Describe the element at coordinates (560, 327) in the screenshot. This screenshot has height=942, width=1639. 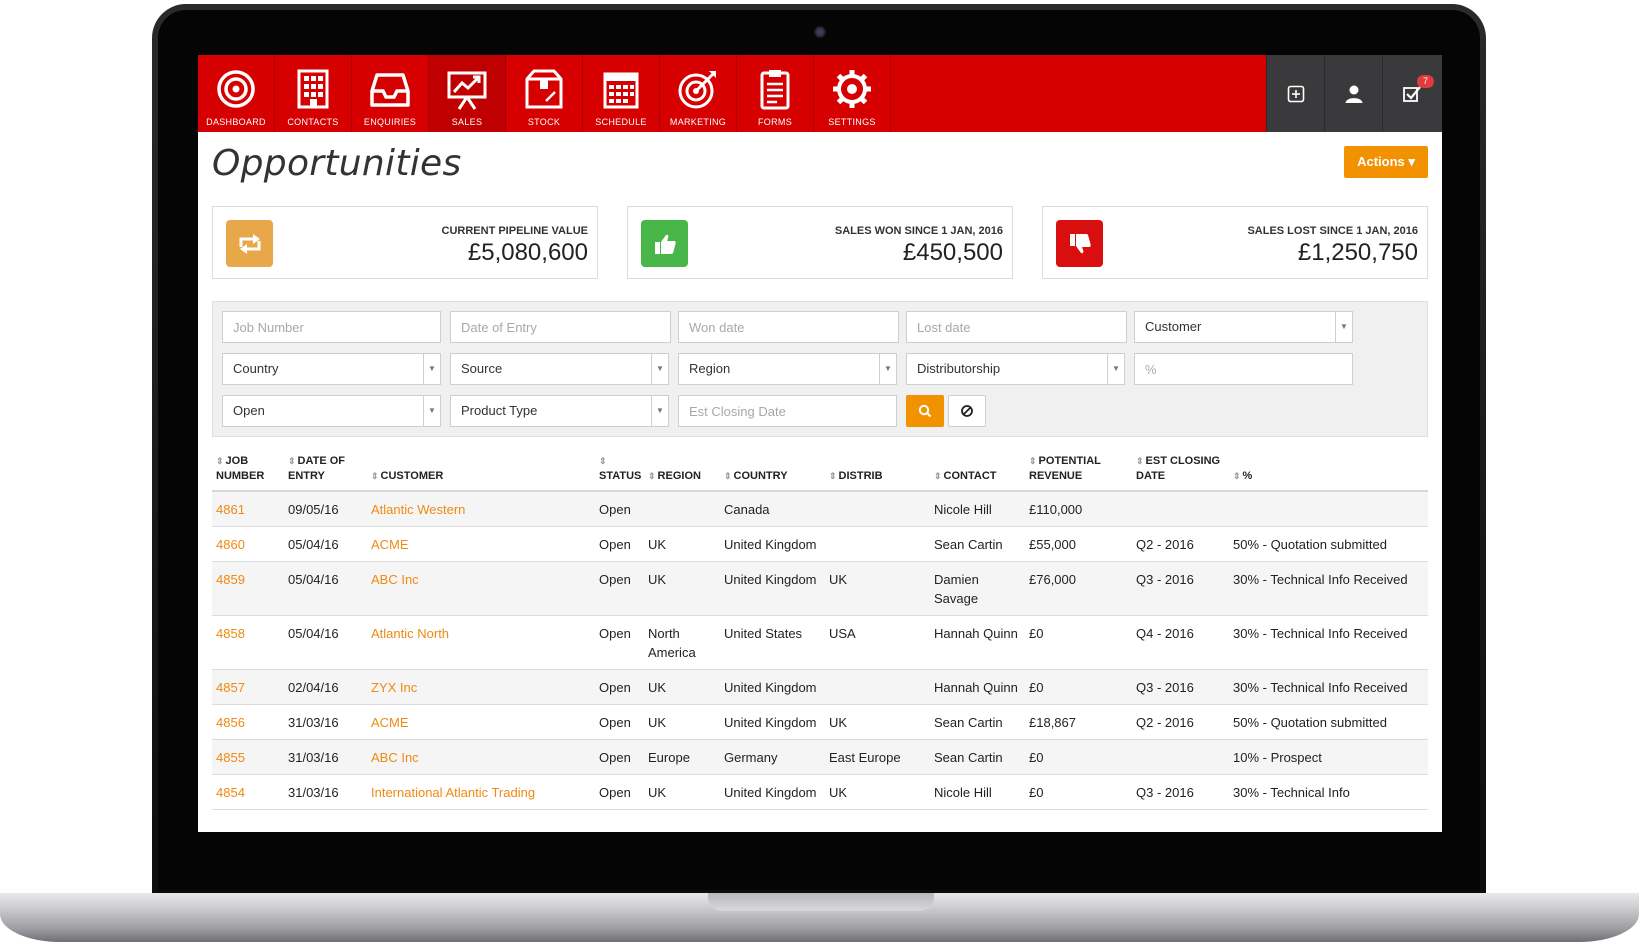
I see `date-of-entry-input` at that location.